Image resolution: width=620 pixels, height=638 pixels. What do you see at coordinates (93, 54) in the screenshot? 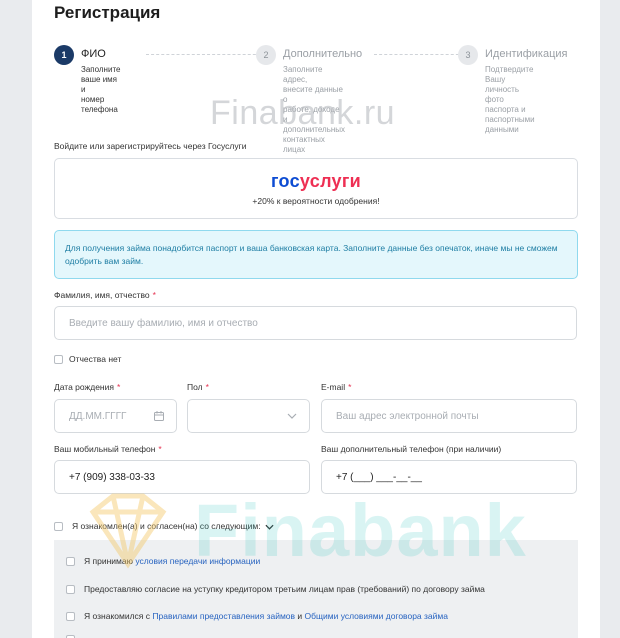
I see `step-label: ФИО` at bounding box center [93, 54].